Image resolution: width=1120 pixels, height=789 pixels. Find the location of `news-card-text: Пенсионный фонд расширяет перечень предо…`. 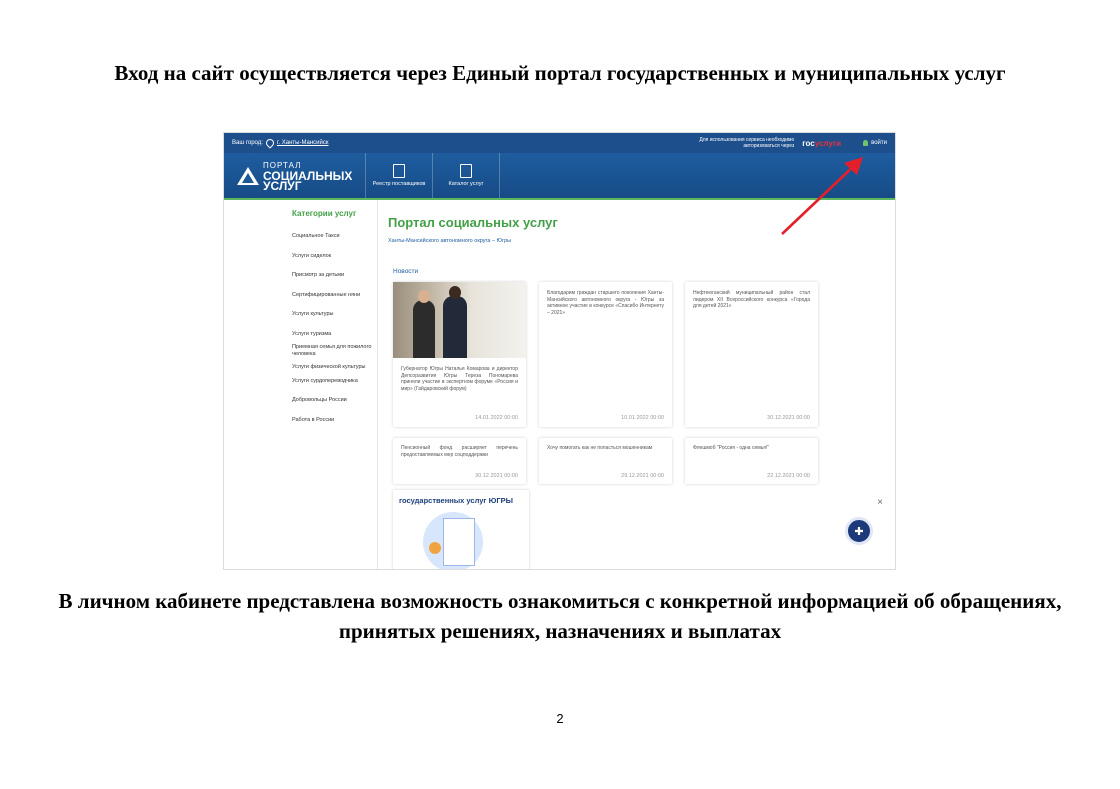

news-card-text: Пенсионный фонд расширяет перечень предо… is located at coordinates (459, 451).